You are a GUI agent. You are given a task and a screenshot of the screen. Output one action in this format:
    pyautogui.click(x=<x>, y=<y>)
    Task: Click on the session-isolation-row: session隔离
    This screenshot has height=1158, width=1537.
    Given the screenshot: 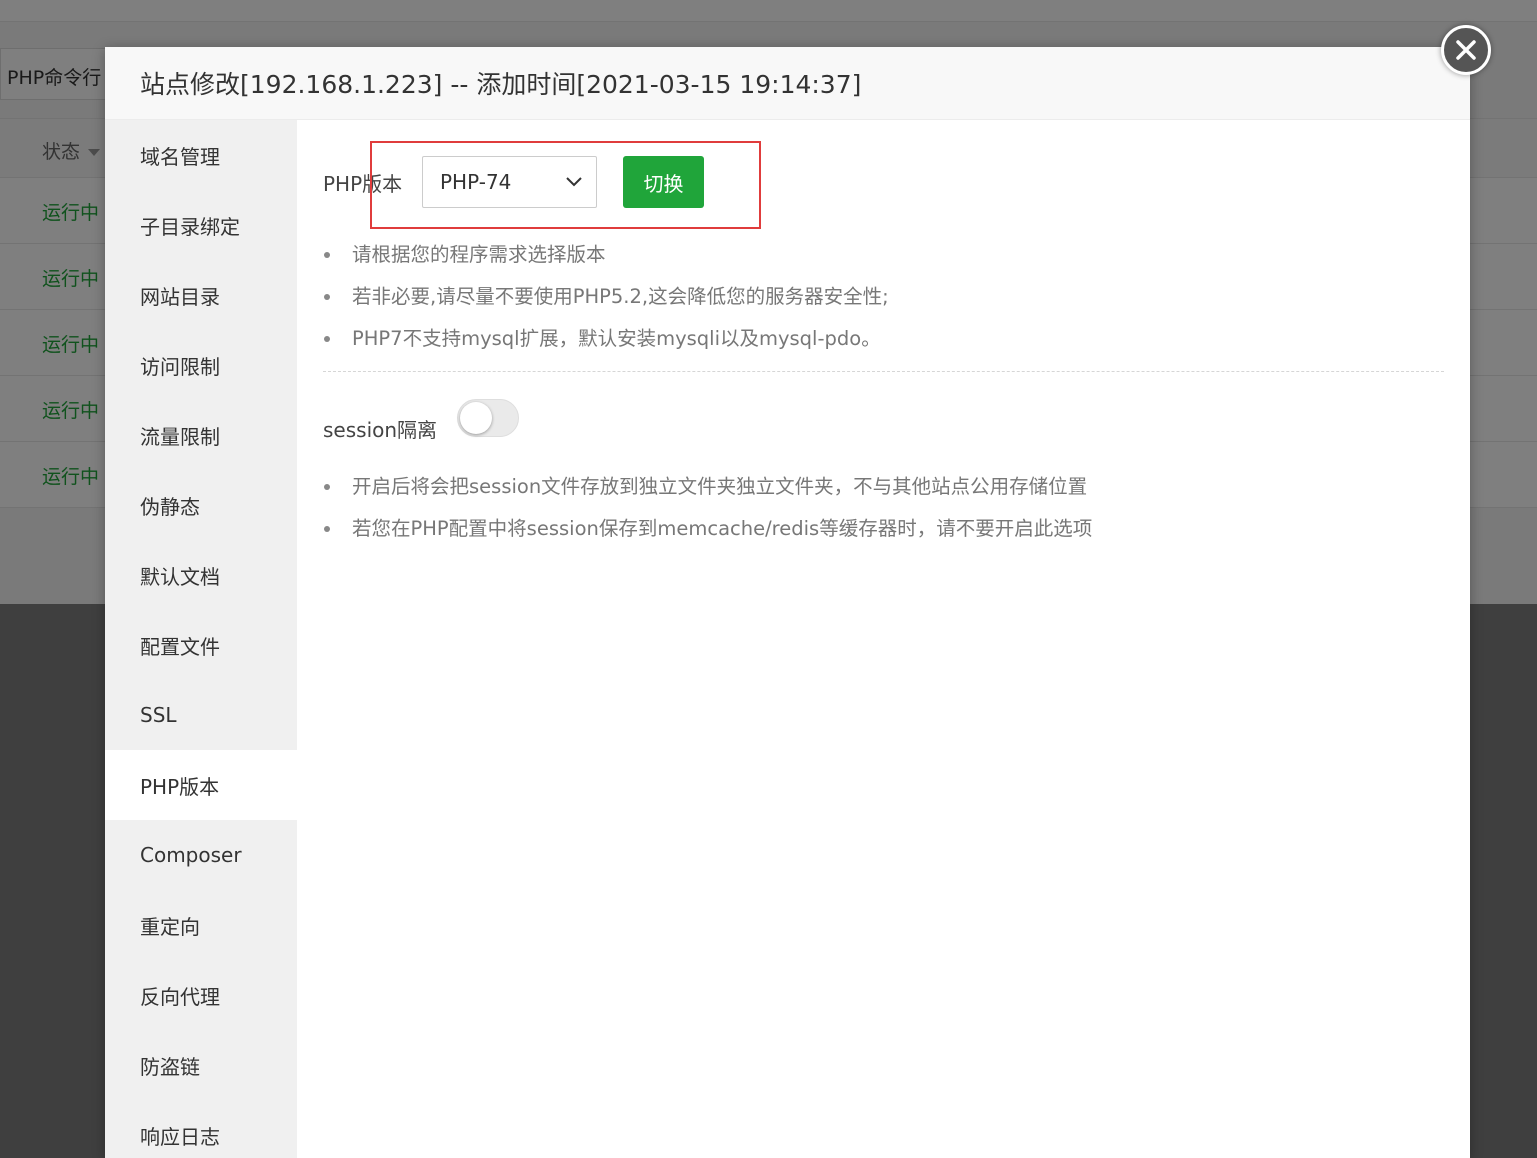 What is the action you would take?
    pyautogui.click(x=421, y=417)
    